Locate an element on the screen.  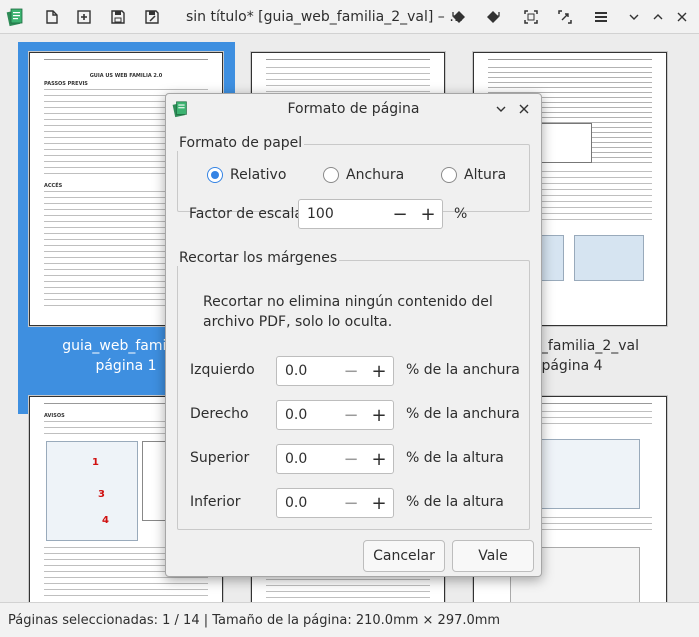
radio-height: Altura is located at coordinates (473, 175).